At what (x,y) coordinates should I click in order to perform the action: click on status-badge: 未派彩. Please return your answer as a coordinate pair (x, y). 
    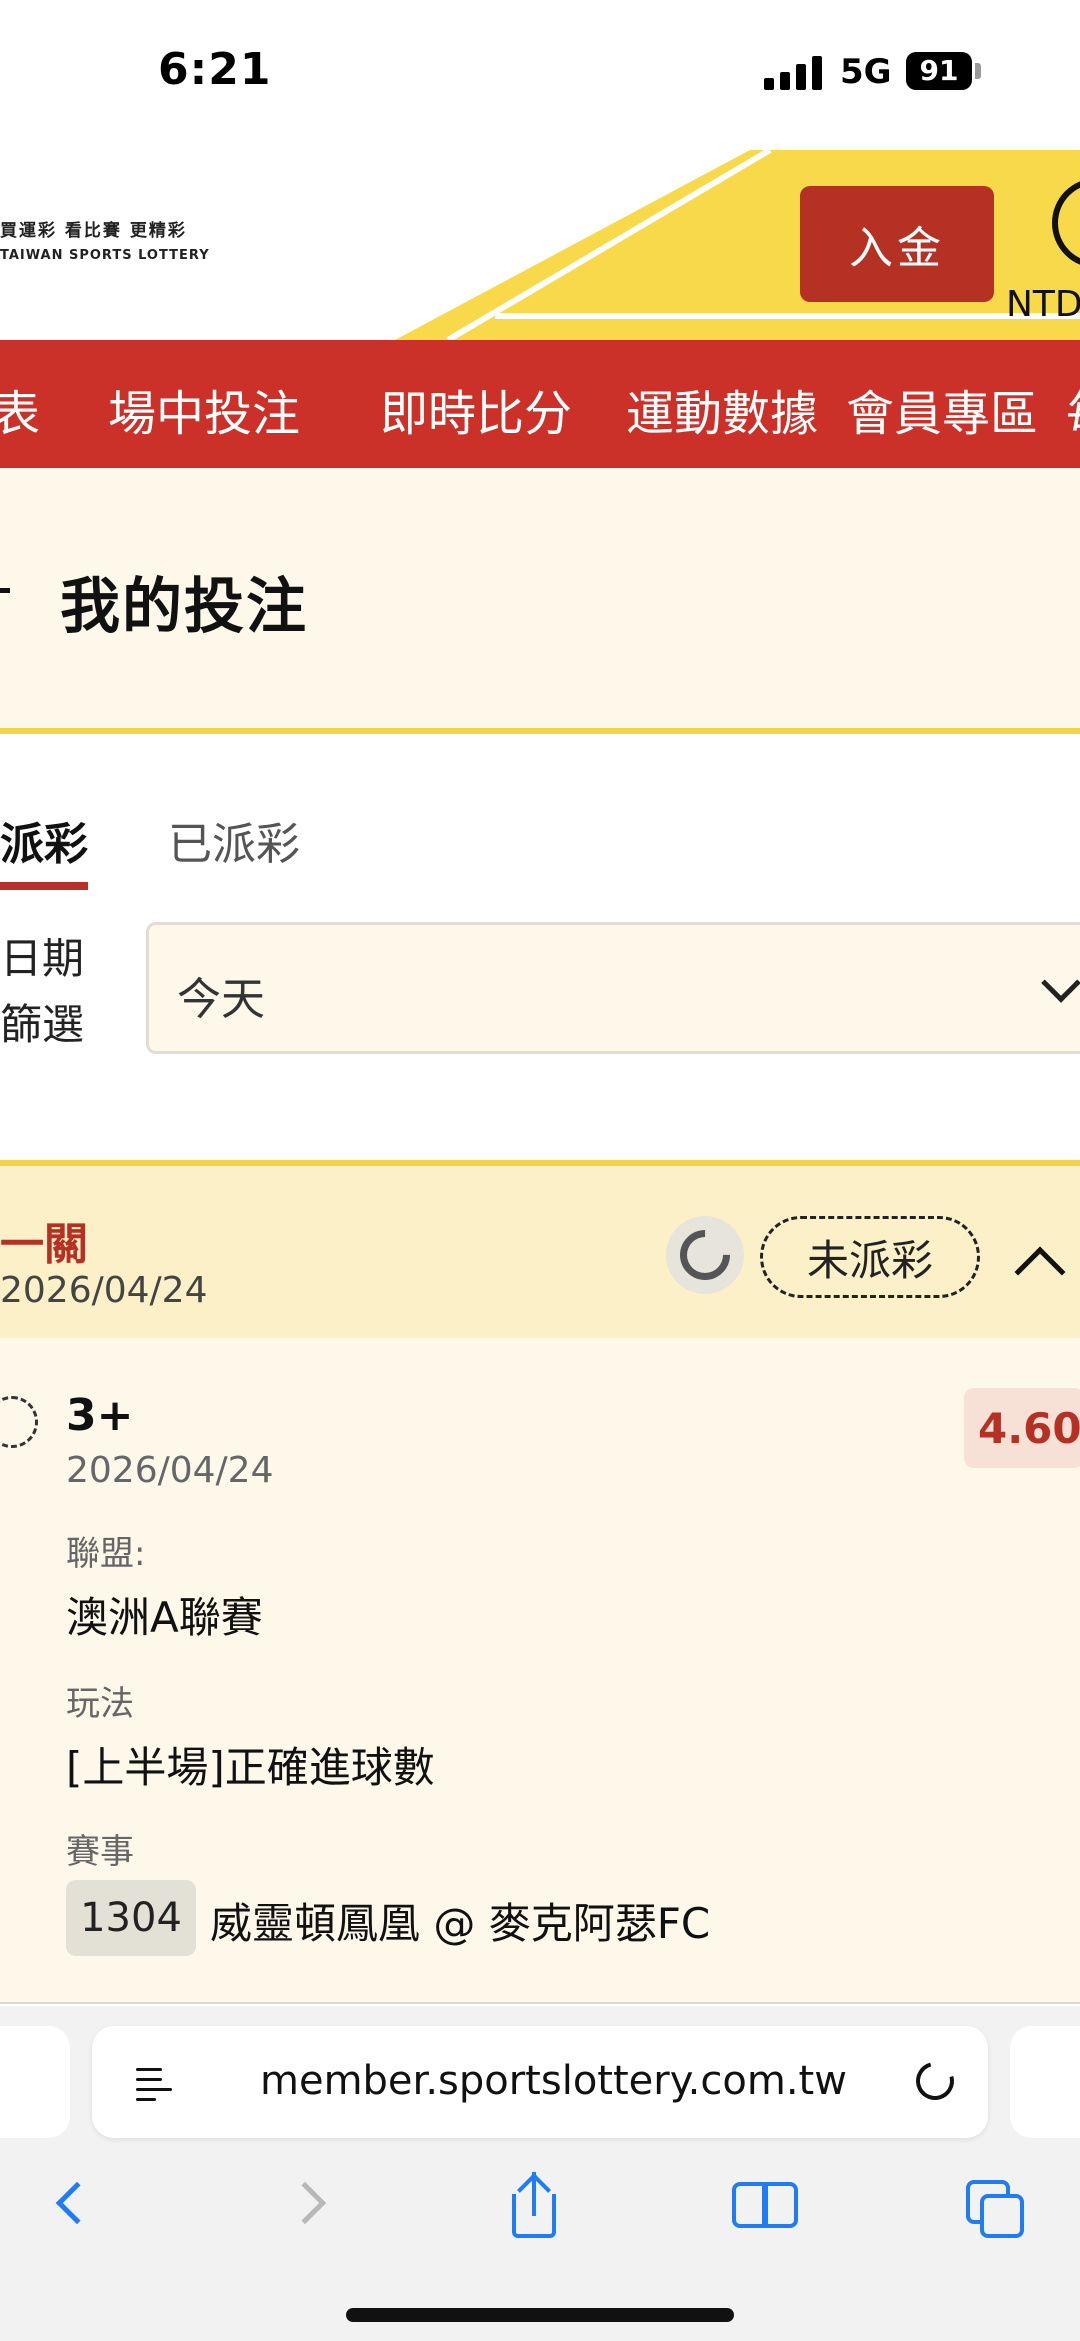
    Looking at the image, I should click on (870, 1257).